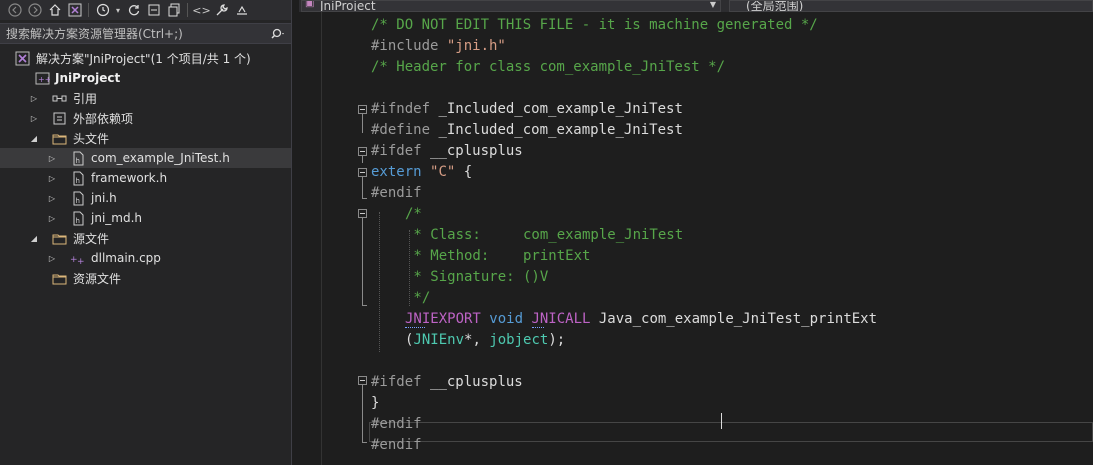  What do you see at coordinates (375, 403) in the screenshot?
I see `code-line: }` at bounding box center [375, 403].